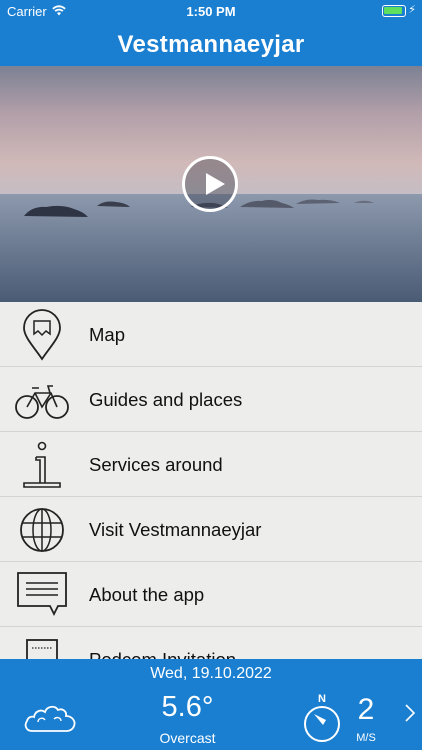 This screenshot has width=422, height=750. Describe the element at coordinates (147, 594) in the screenshot. I see `menu-item-label: About the app` at that location.